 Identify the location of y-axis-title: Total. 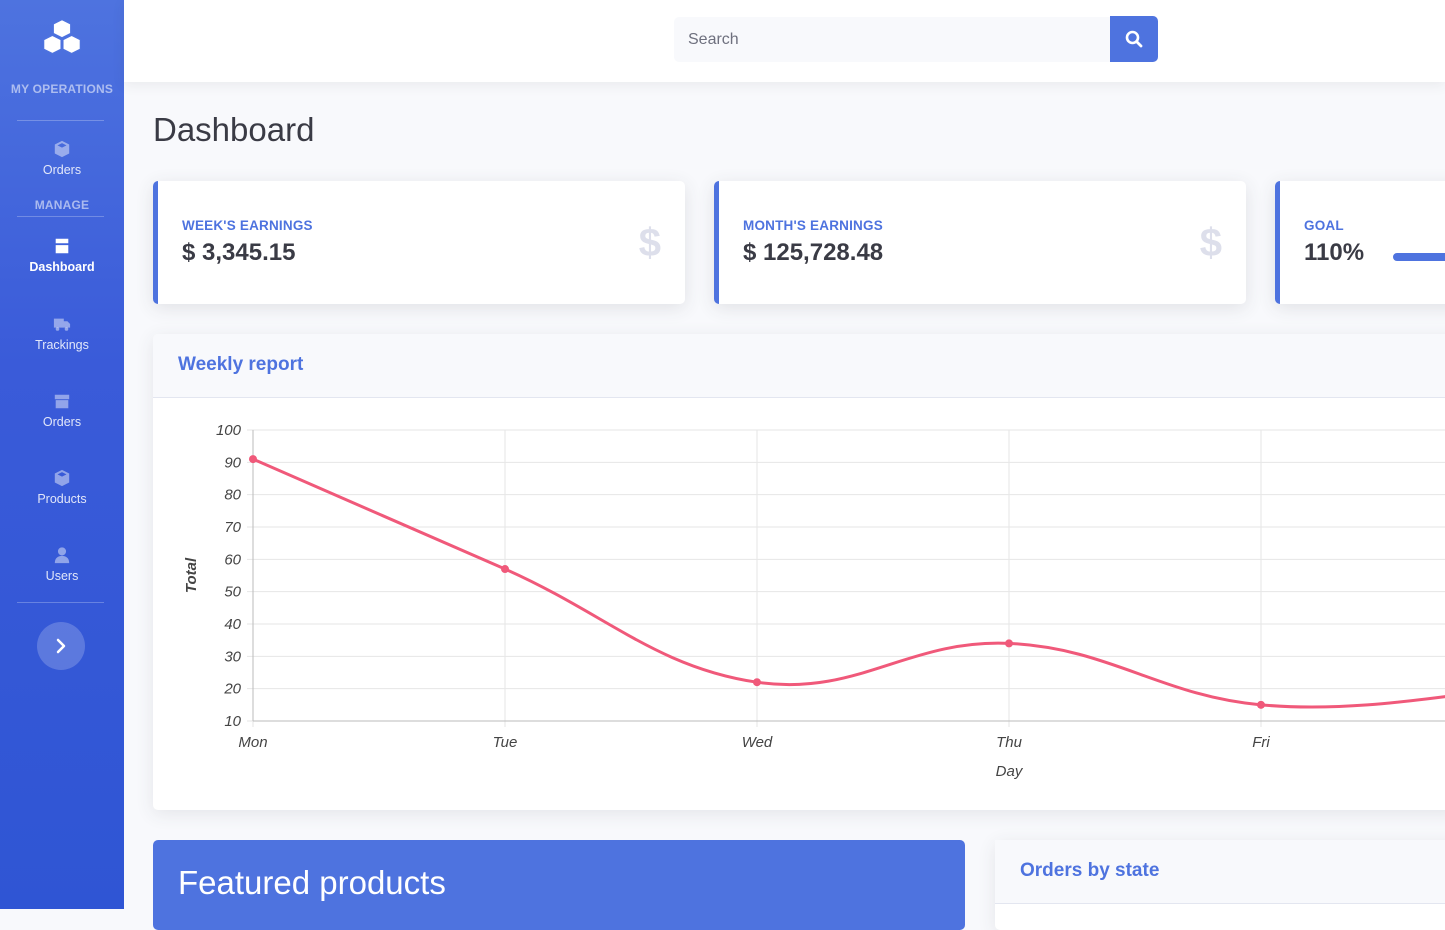
(191, 575).